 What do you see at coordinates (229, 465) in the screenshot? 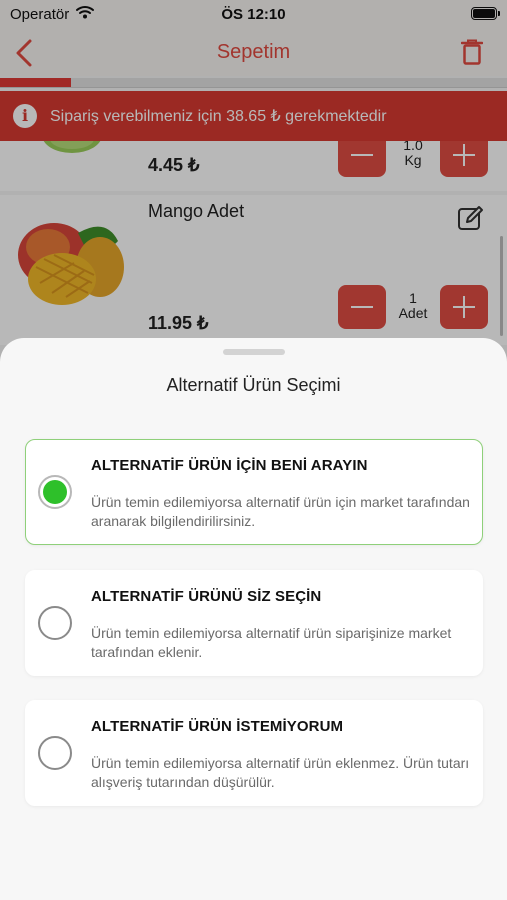
I see `option-title: ALTERNATİF ÜRÜN İÇİN BENİ ARAYIN` at bounding box center [229, 465].